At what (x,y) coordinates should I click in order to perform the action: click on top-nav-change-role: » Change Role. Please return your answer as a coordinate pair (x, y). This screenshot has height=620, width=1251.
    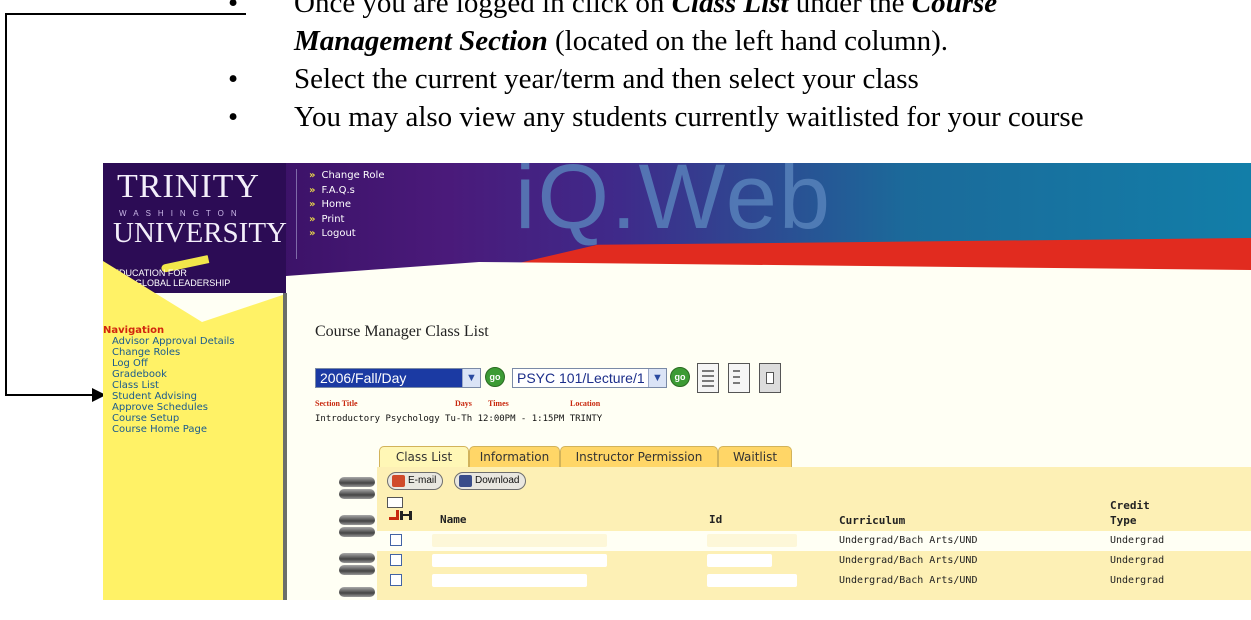
    Looking at the image, I should click on (346, 176).